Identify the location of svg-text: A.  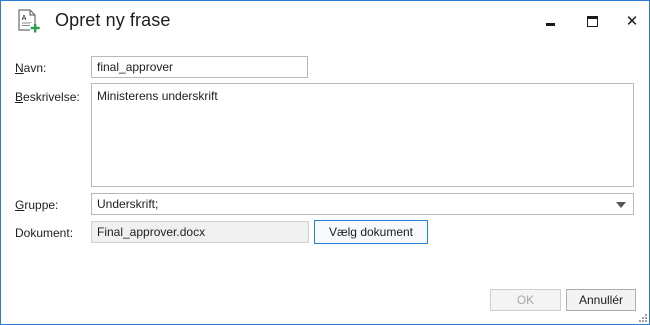
(24, 18).